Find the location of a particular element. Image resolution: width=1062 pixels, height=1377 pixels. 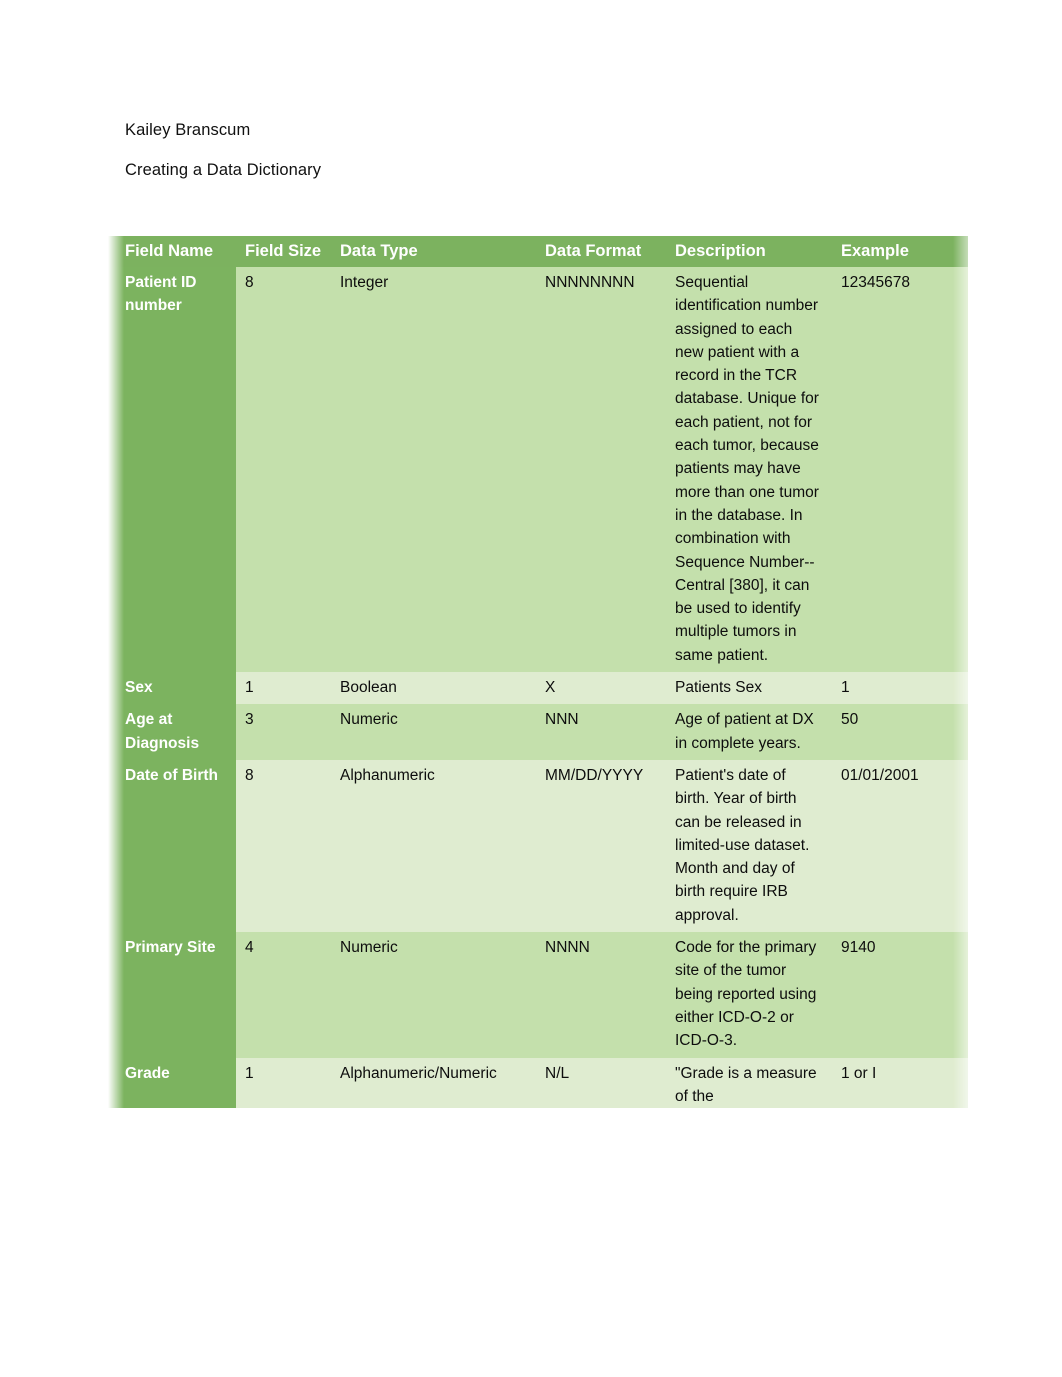

cell-example: 9140 is located at coordinates (900, 995).